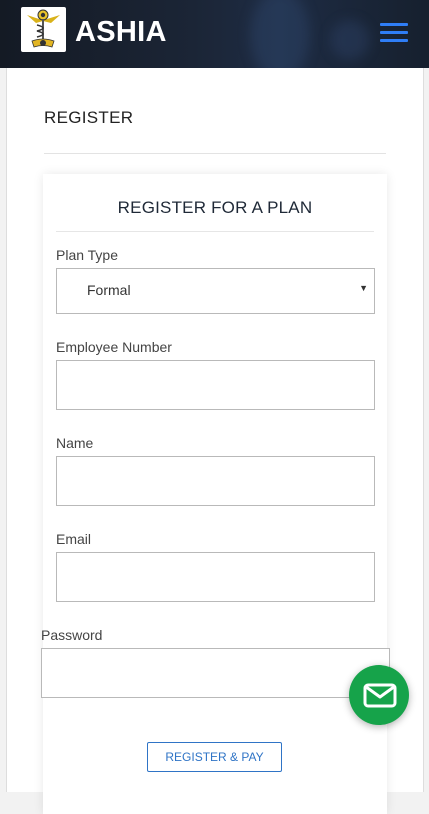 The width and height of the screenshot is (429, 814). Describe the element at coordinates (215, 481) in the screenshot. I see `name-field` at that location.